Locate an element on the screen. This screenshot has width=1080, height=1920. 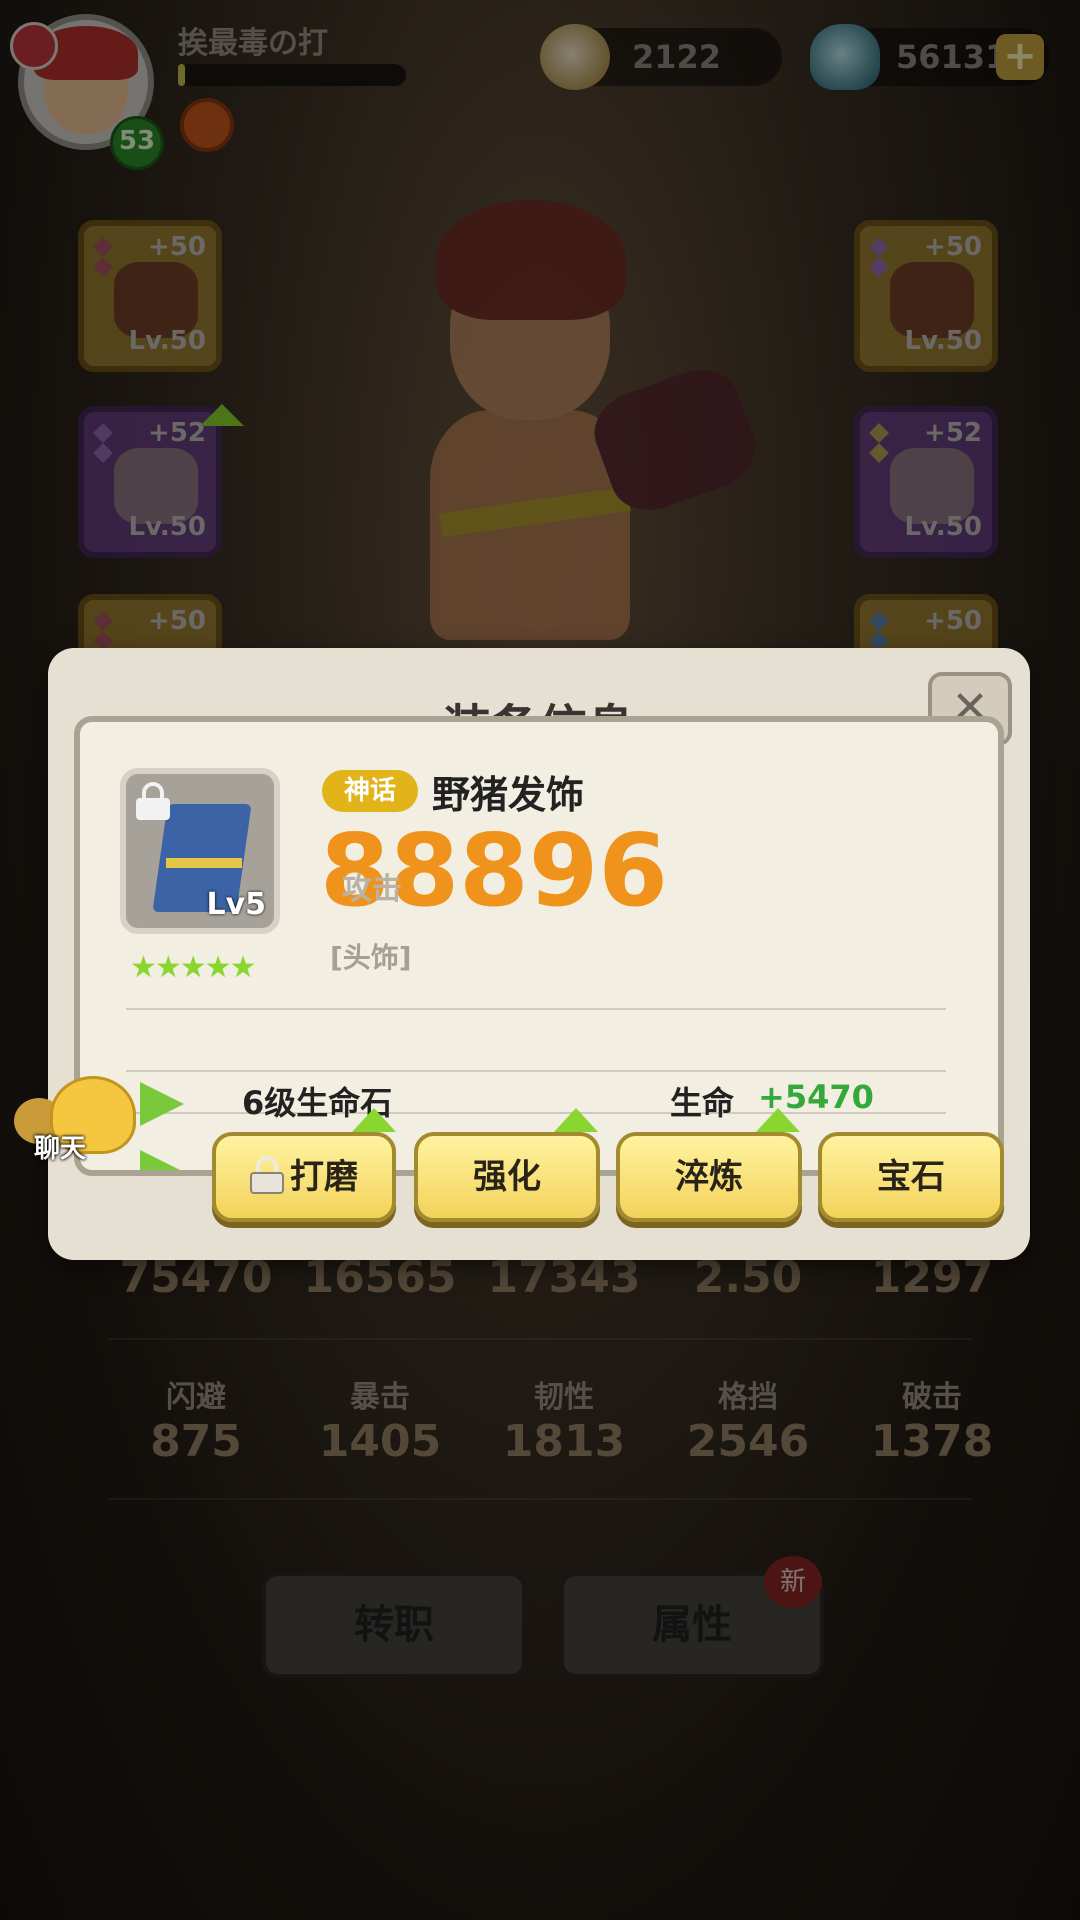
gem-property-row: 6级生命石 生命 +5470 is located at coordinates (540, 1102).